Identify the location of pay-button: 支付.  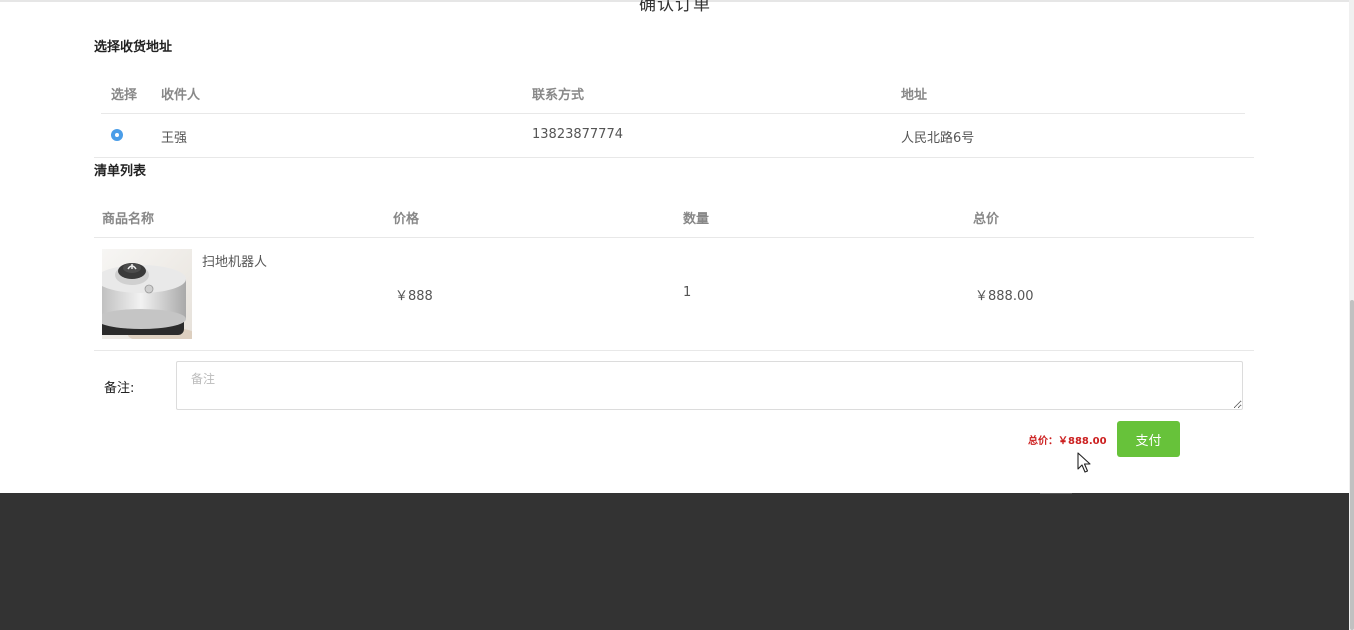
(1148, 439).